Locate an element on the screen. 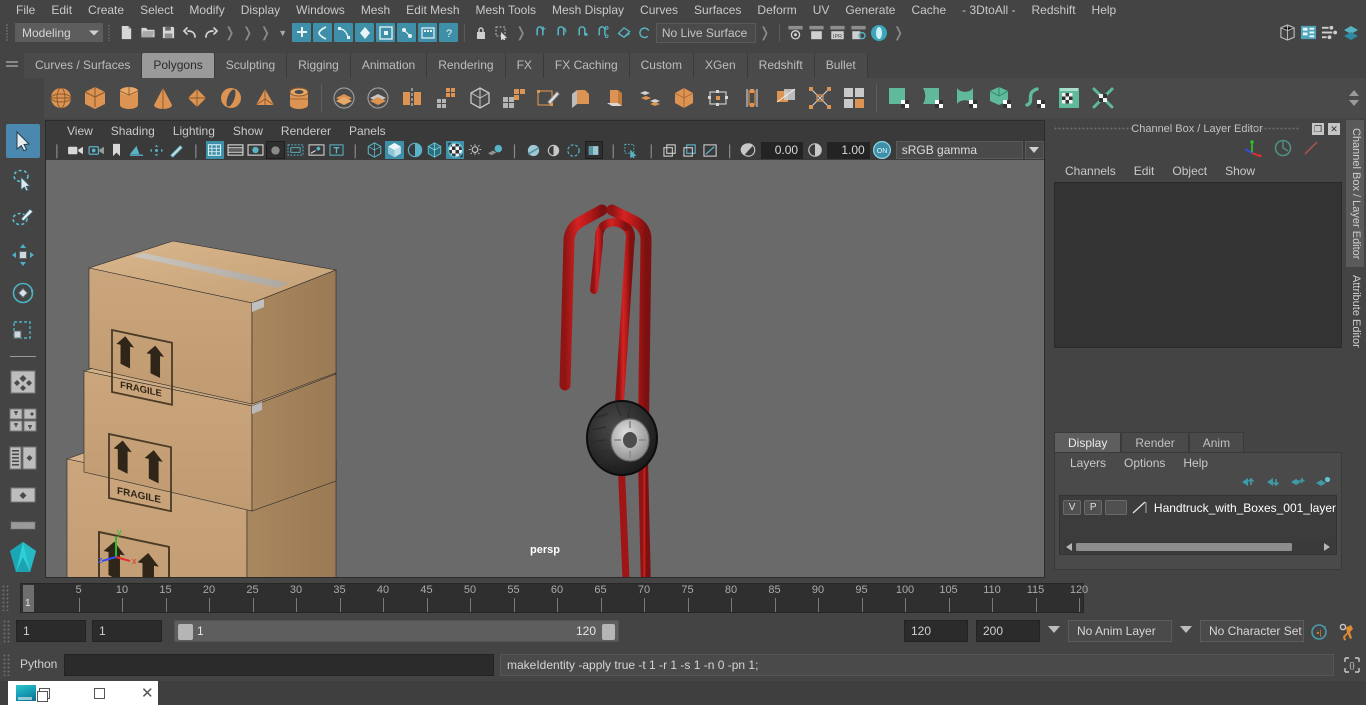 The height and width of the screenshot is (705, 1366). color-management-select: sRGB gamma is located at coordinates (959, 150).